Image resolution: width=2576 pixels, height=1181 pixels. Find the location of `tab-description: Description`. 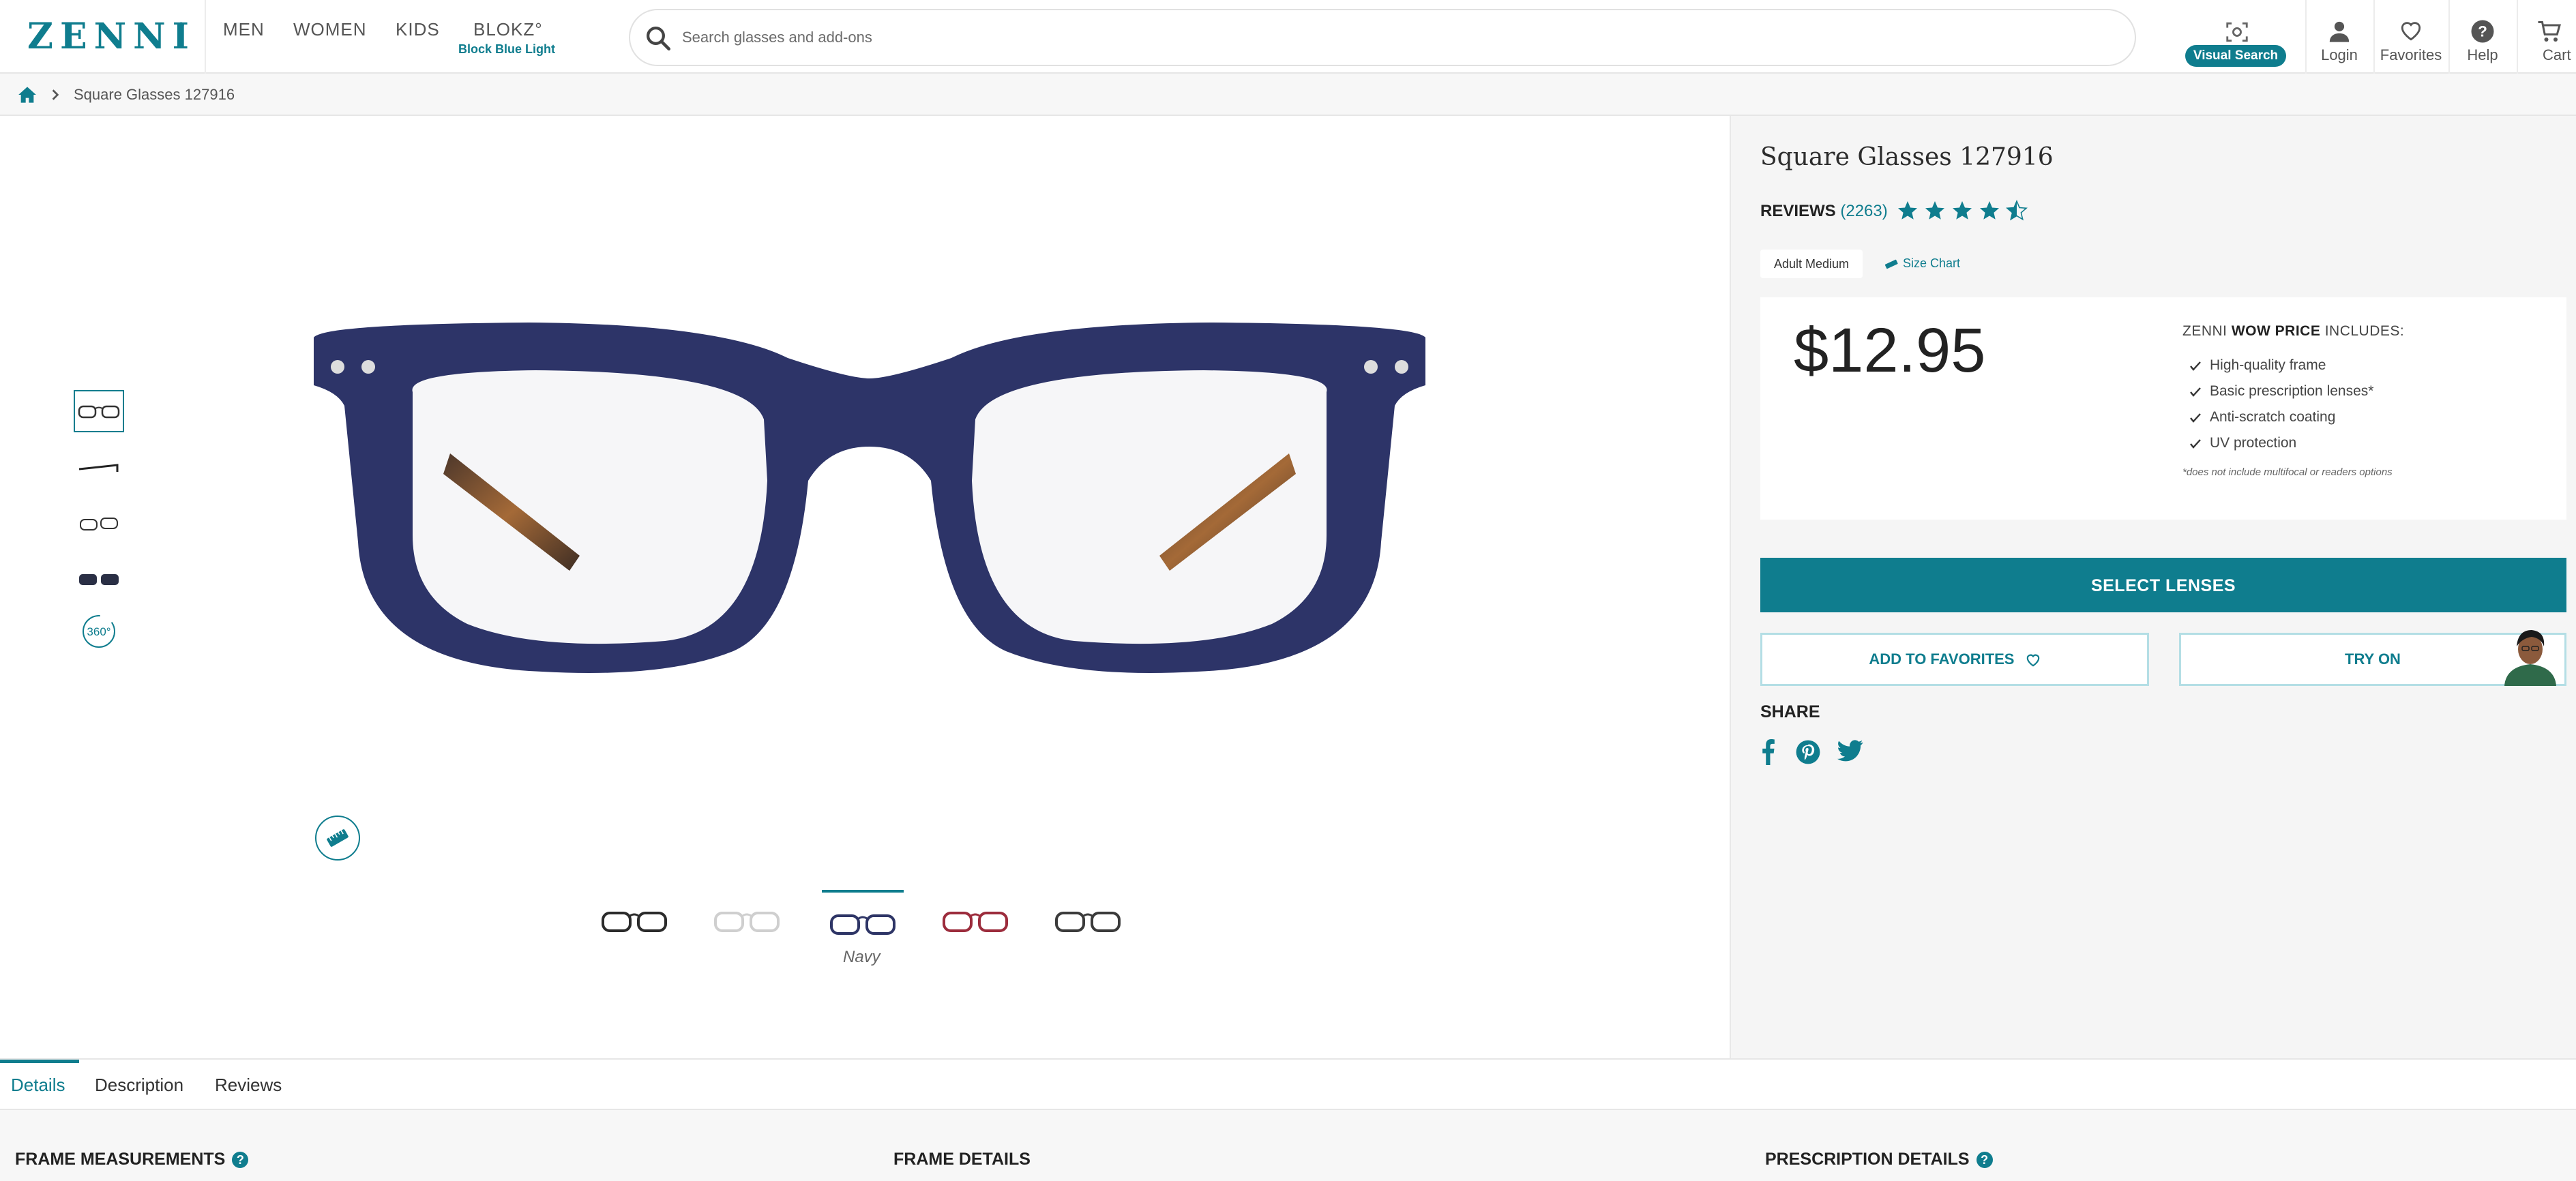

tab-description: Description is located at coordinates (139, 1086).